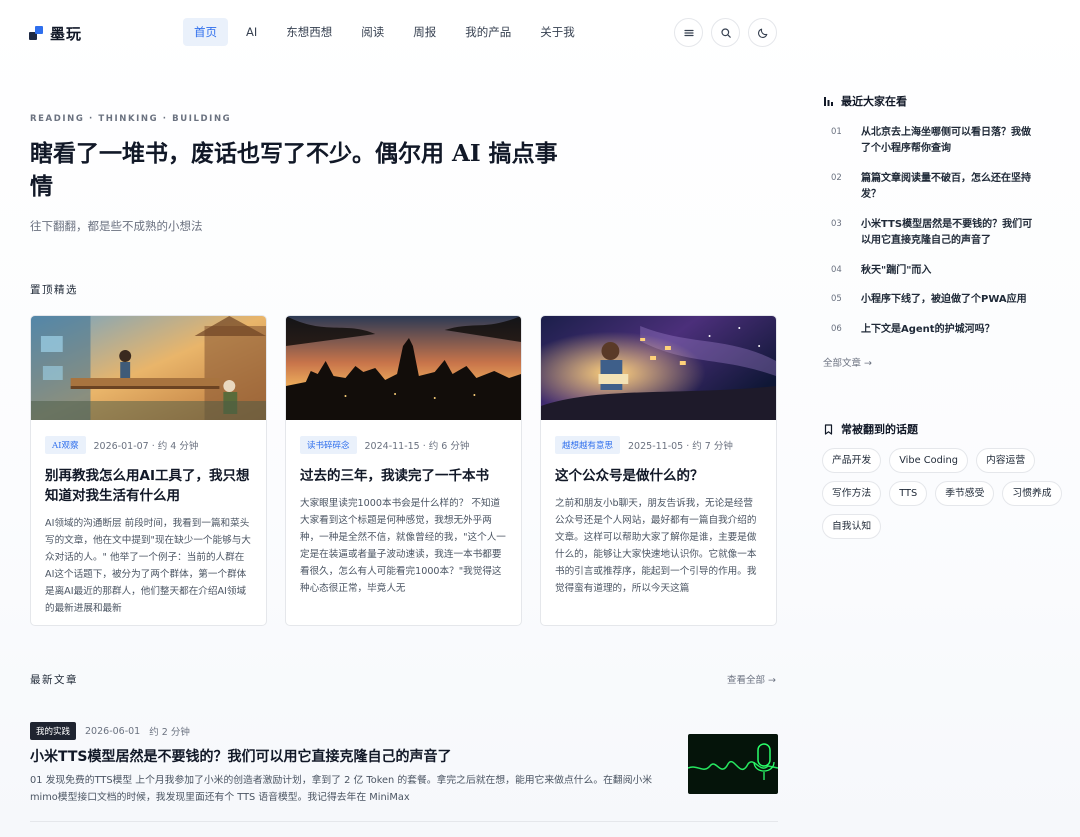  I want to click on menu-button, so click(688, 32).